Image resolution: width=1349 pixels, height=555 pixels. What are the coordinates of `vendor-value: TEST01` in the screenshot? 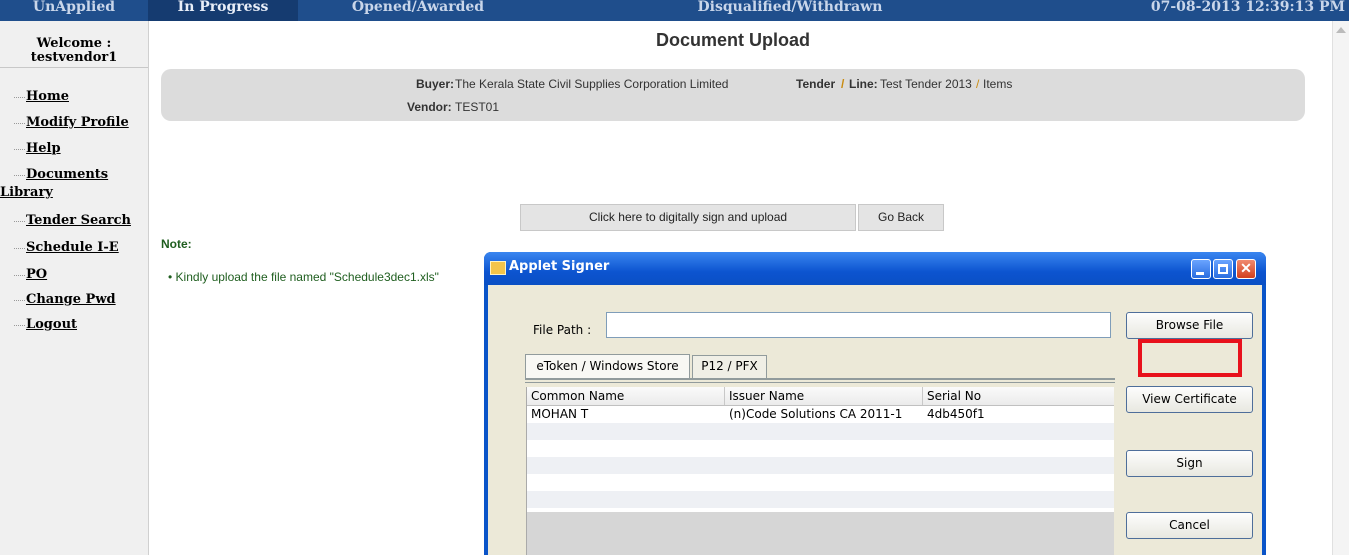 It's located at (477, 107).